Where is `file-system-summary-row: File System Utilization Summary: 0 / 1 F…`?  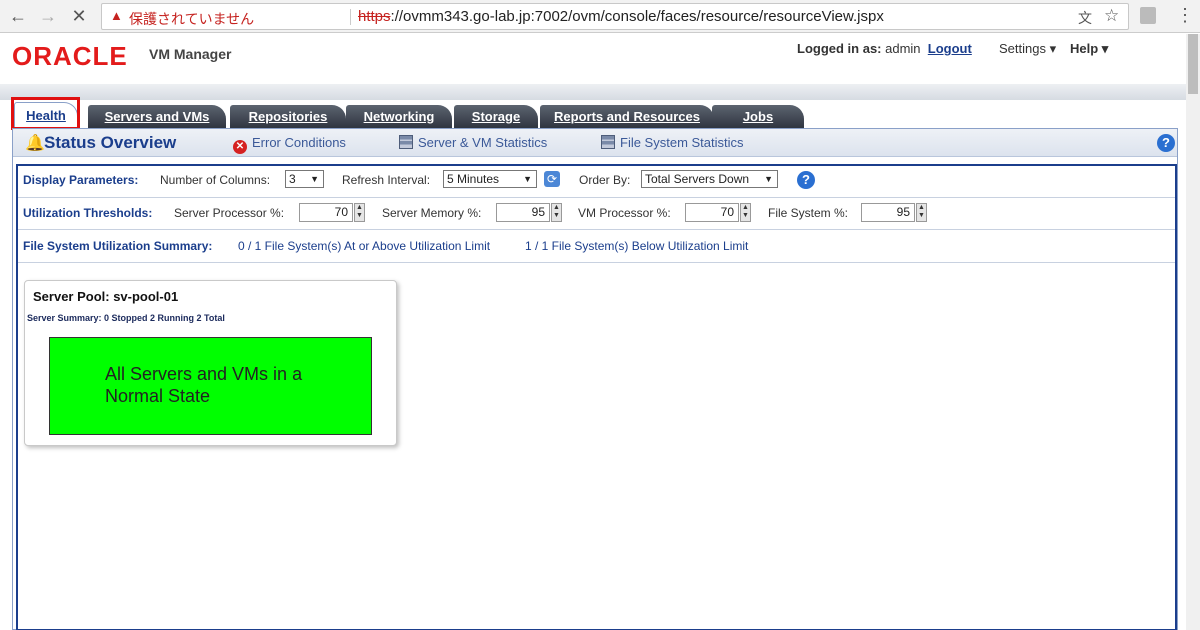
file-system-summary-row: File System Utilization Summary: 0 / 1 F… is located at coordinates (596, 246).